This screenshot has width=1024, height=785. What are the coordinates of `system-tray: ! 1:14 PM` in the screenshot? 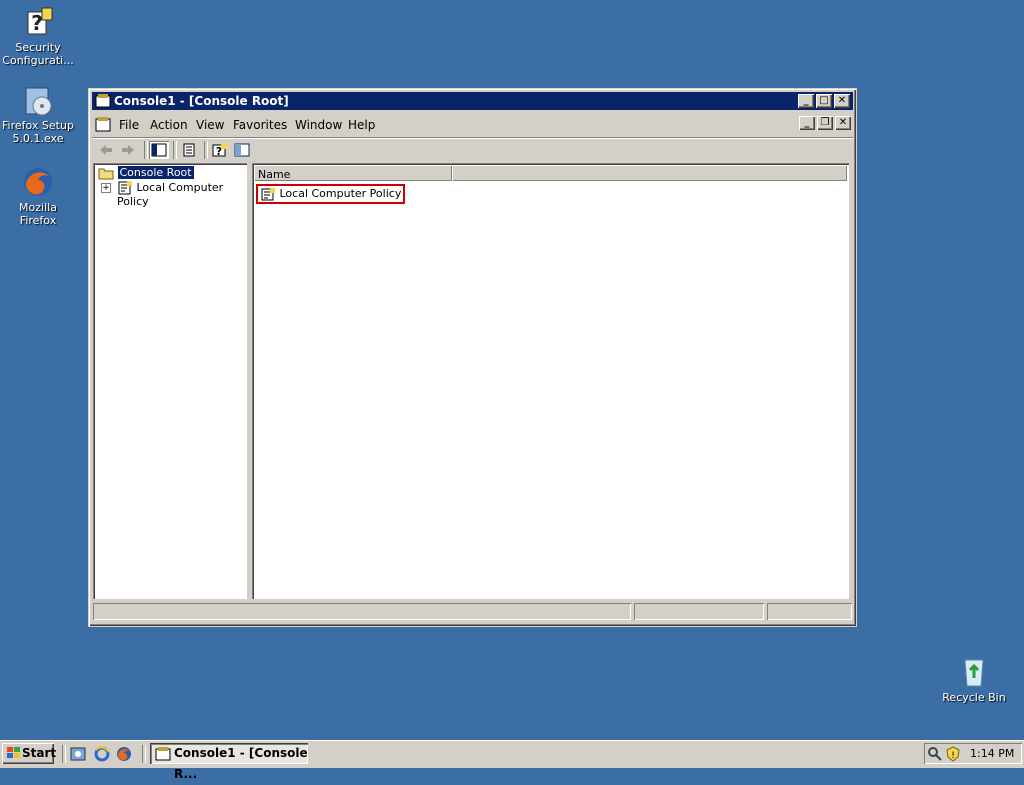 It's located at (973, 753).